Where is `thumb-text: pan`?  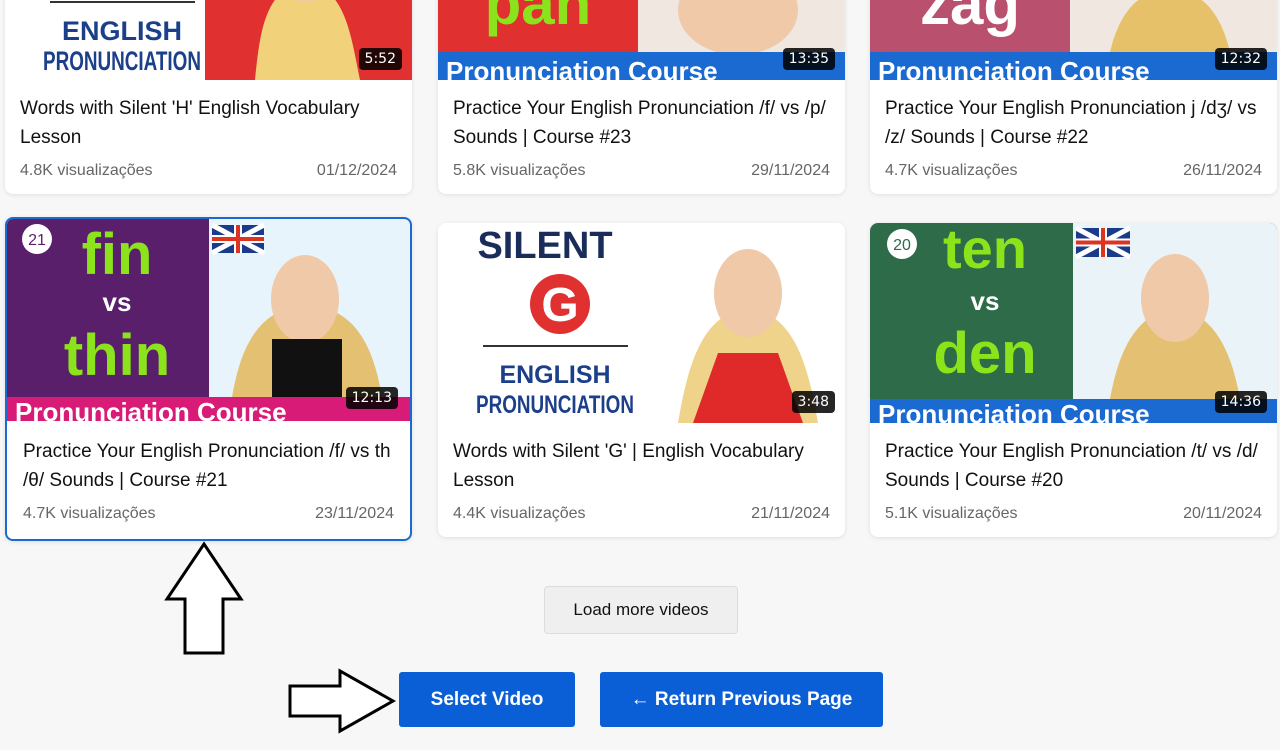 thumb-text: pan is located at coordinates (538, 18).